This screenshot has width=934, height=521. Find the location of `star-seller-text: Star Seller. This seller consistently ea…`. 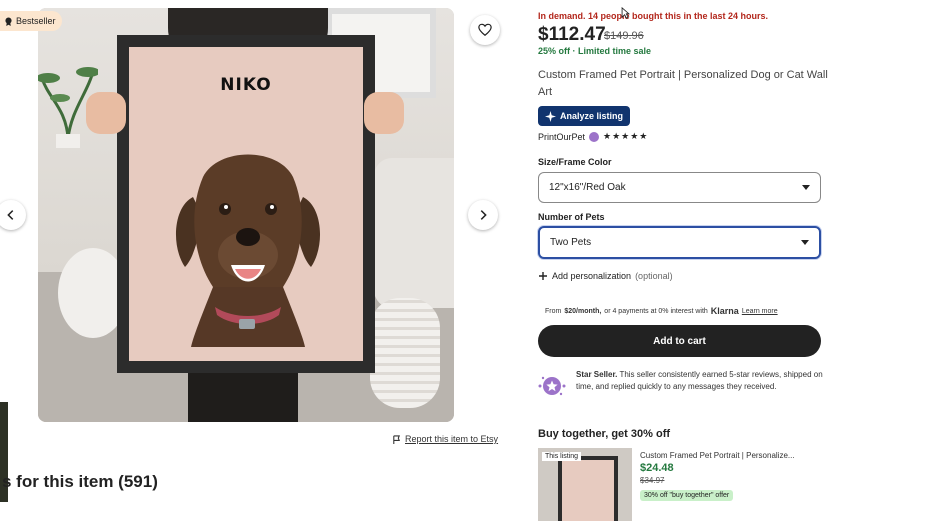

star-seller-text: Star Seller. This seller consistently ea… is located at coordinates (702, 384).